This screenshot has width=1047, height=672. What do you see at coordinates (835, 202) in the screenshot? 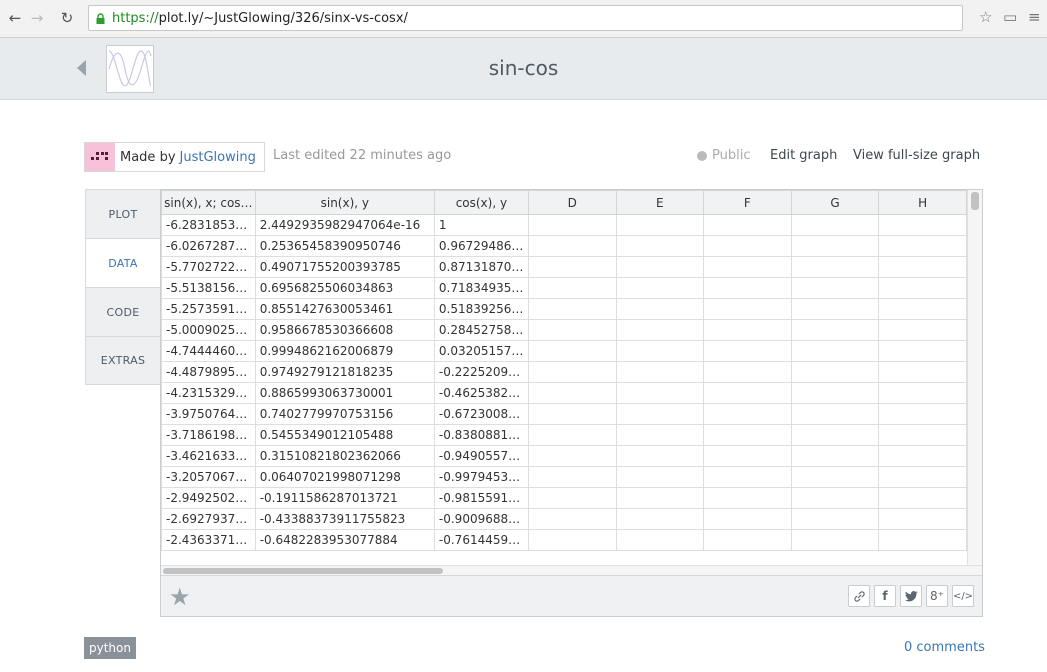
I see `column-header: G` at bounding box center [835, 202].